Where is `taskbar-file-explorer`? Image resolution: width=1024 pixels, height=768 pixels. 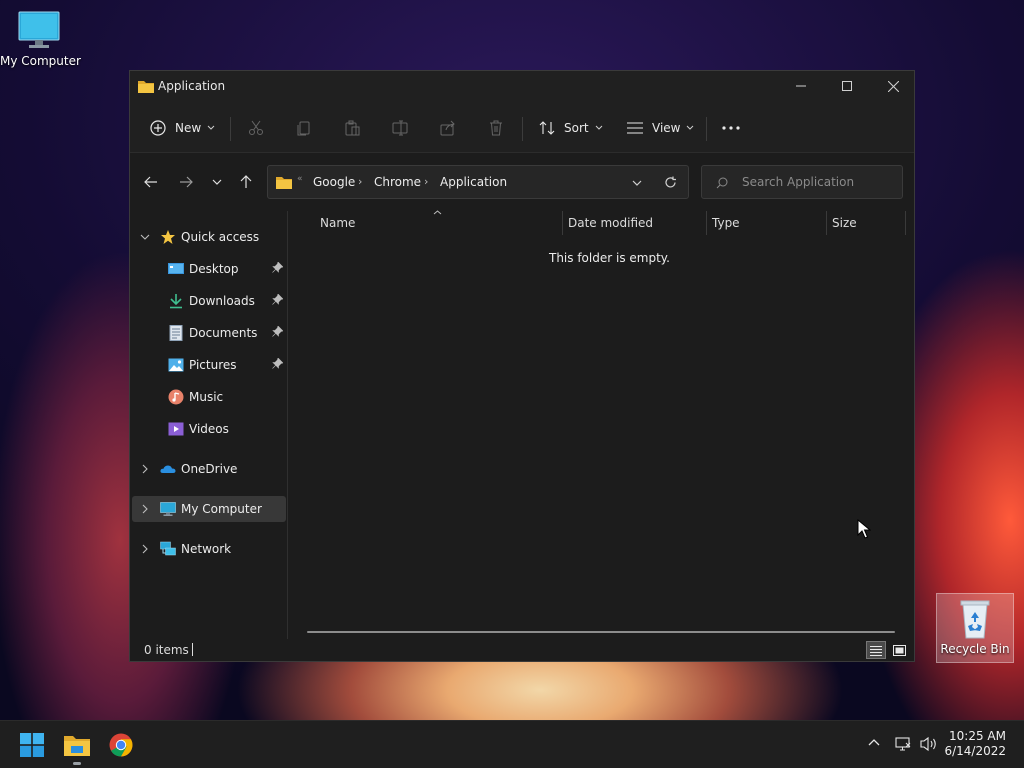 taskbar-file-explorer is located at coordinates (77, 748).